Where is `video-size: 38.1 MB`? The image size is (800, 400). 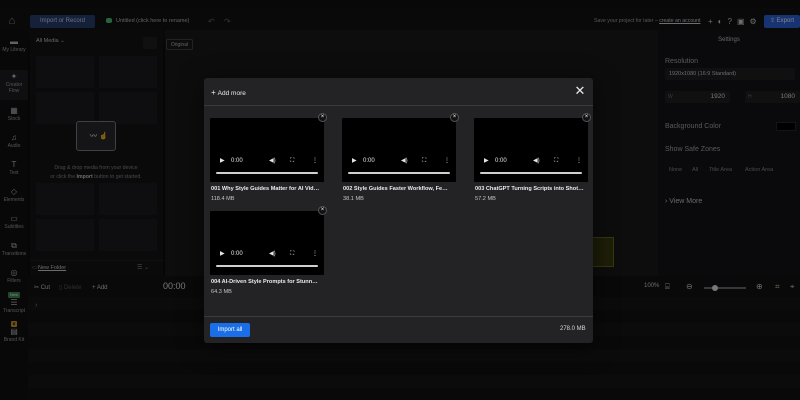 video-size: 38.1 MB is located at coordinates (353, 199).